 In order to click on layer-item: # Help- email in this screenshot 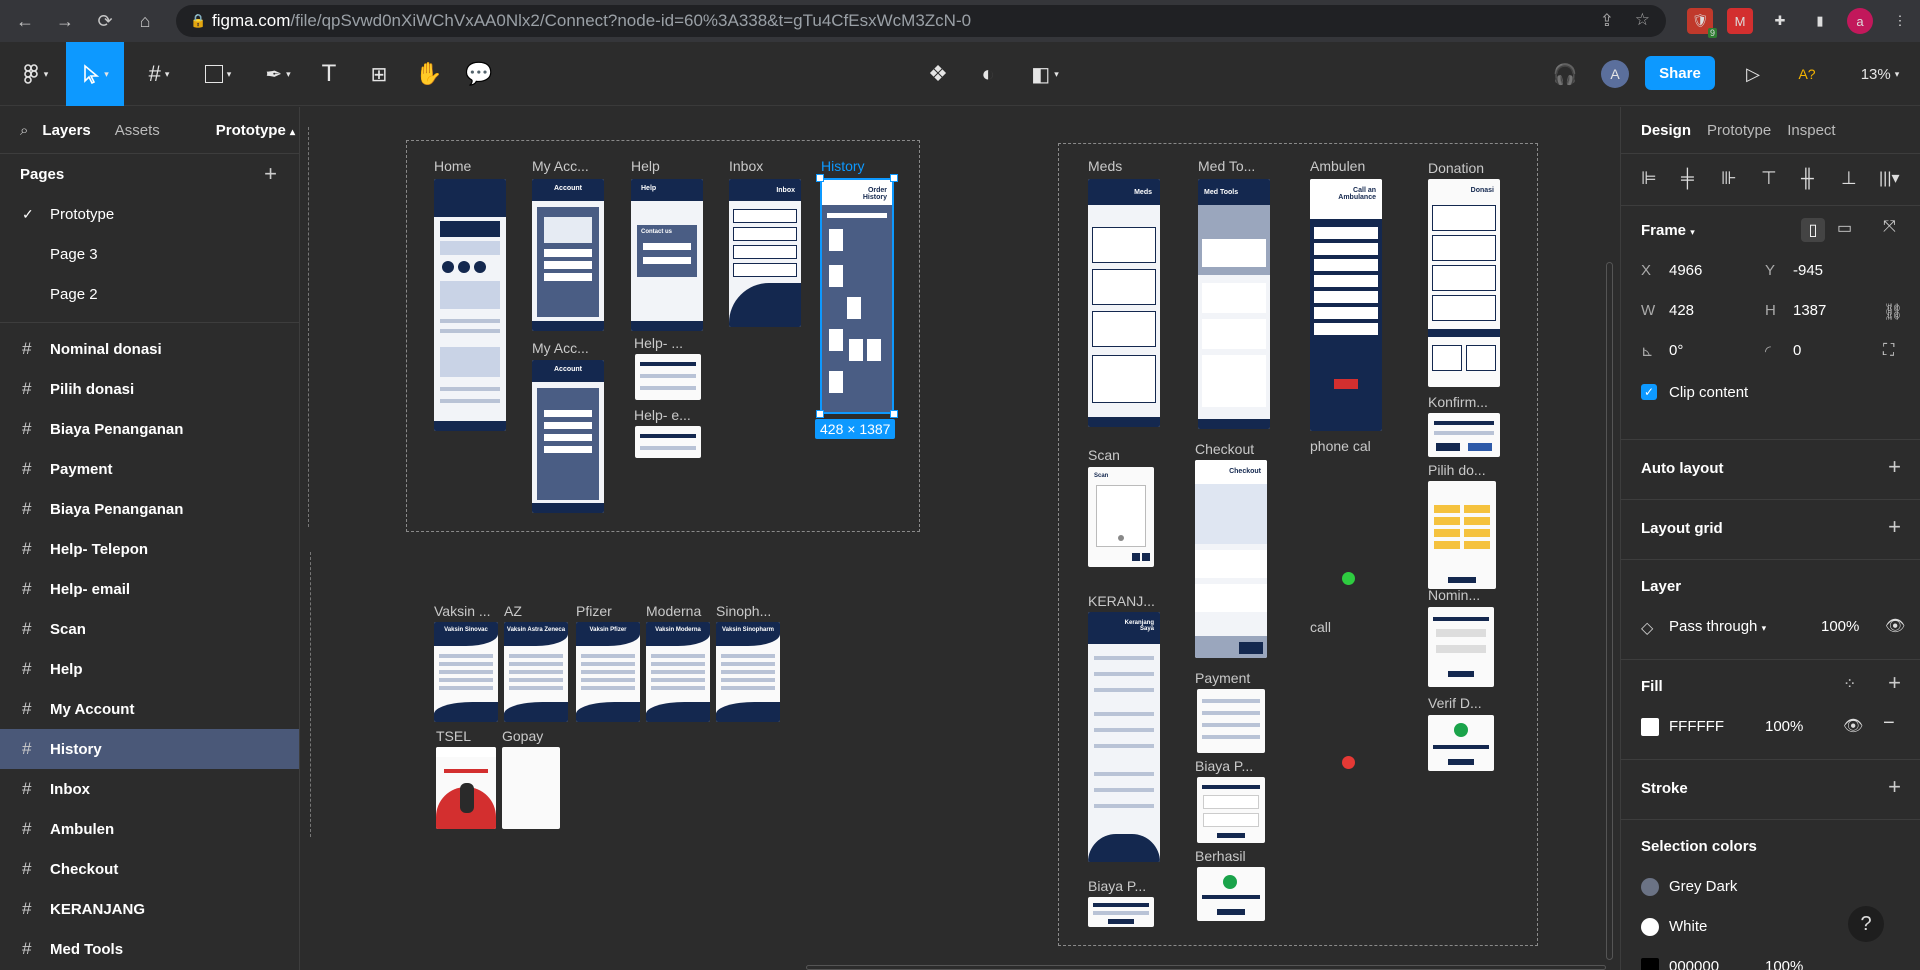, I will do `click(149, 589)`.